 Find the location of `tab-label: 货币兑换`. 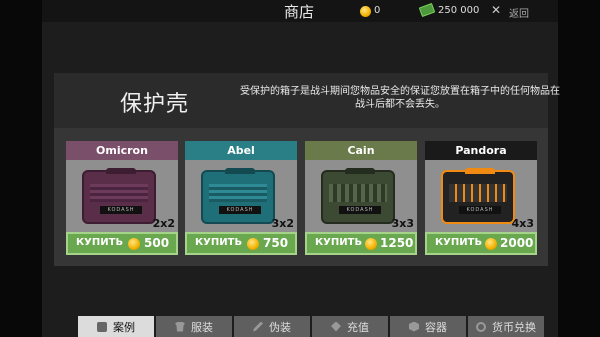

tab-label: 货币兑换 is located at coordinates (514, 327).